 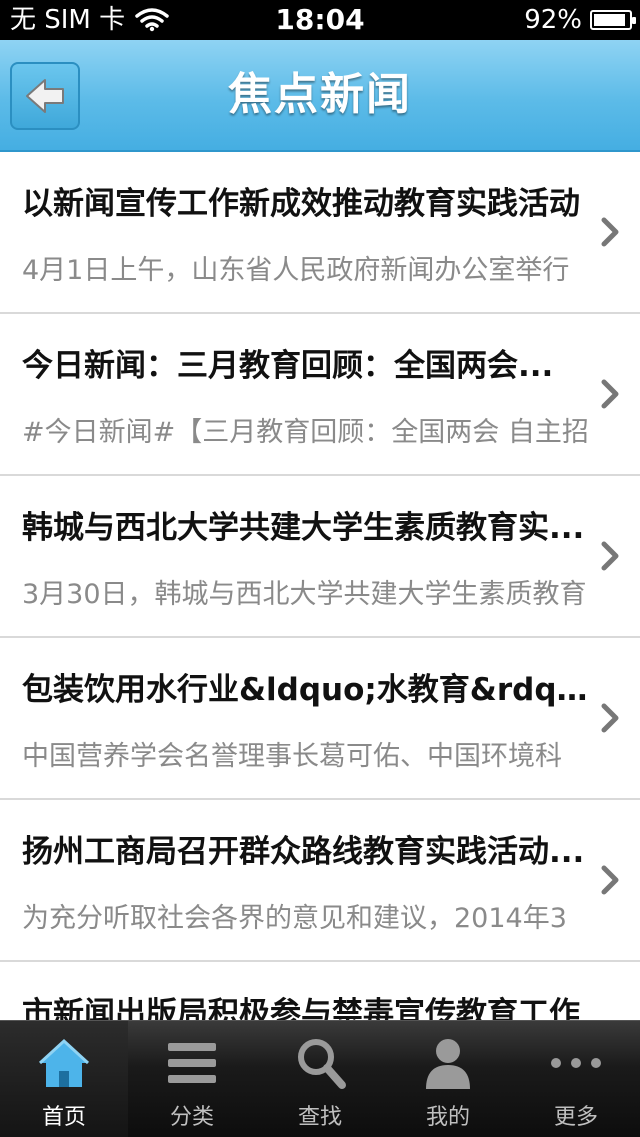 I want to click on list-icon, so click(x=192, y=1063).